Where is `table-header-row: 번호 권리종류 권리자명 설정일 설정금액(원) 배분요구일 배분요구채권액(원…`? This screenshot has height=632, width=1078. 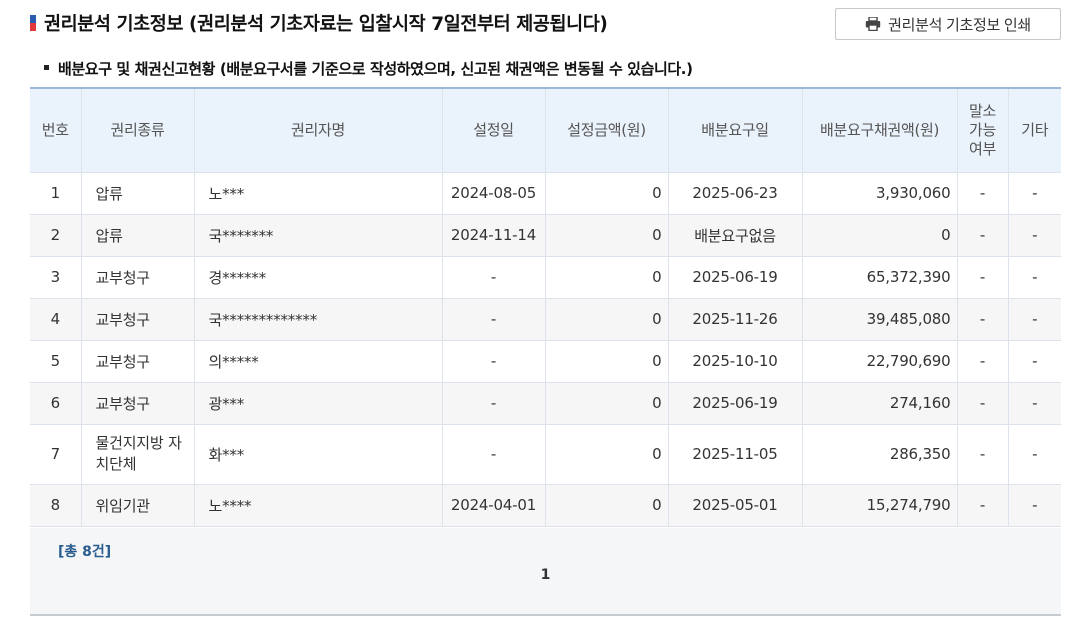
table-header-row: 번호 권리종류 권리자명 설정일 설정금액(원) 배분요구일 배분요구채권액(원… is located at coordinates (545, 130).